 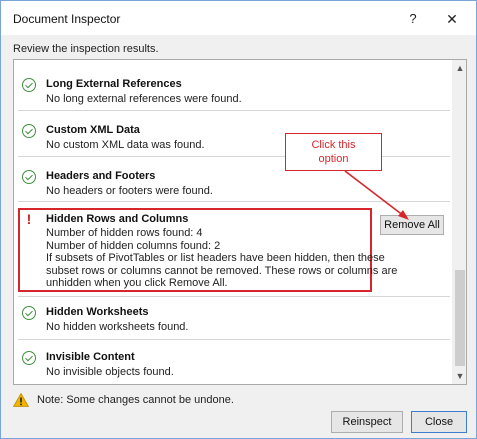 What do you see at coordinates (21, 400) in the screenshot?
I see `warning-triangle-icon` at bounding box center [21, 400].